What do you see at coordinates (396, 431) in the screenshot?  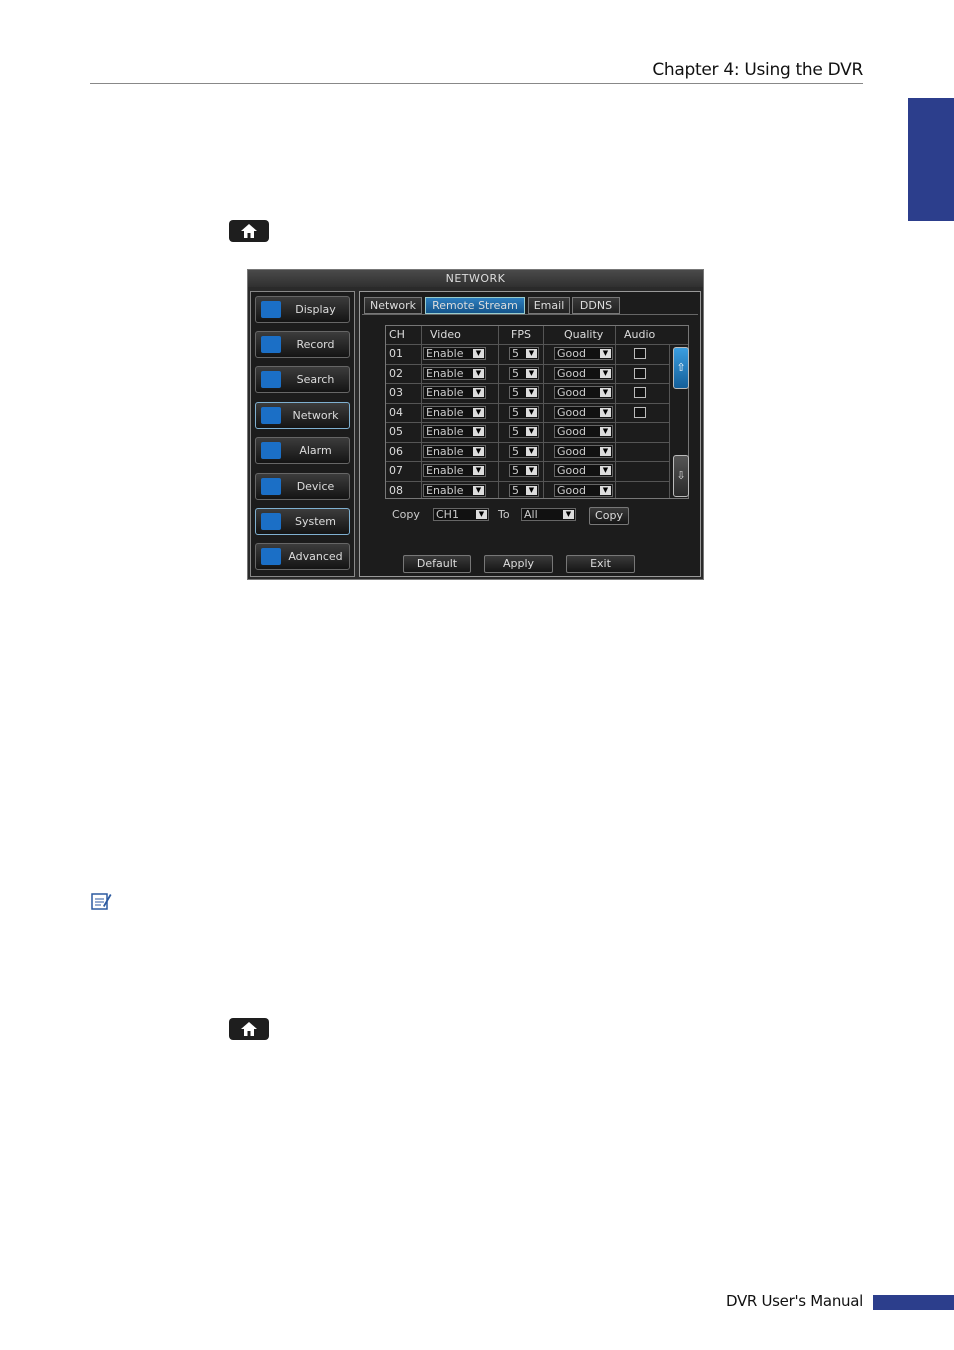 I see `channel-cell: 05` at bounding box center [396, 431].